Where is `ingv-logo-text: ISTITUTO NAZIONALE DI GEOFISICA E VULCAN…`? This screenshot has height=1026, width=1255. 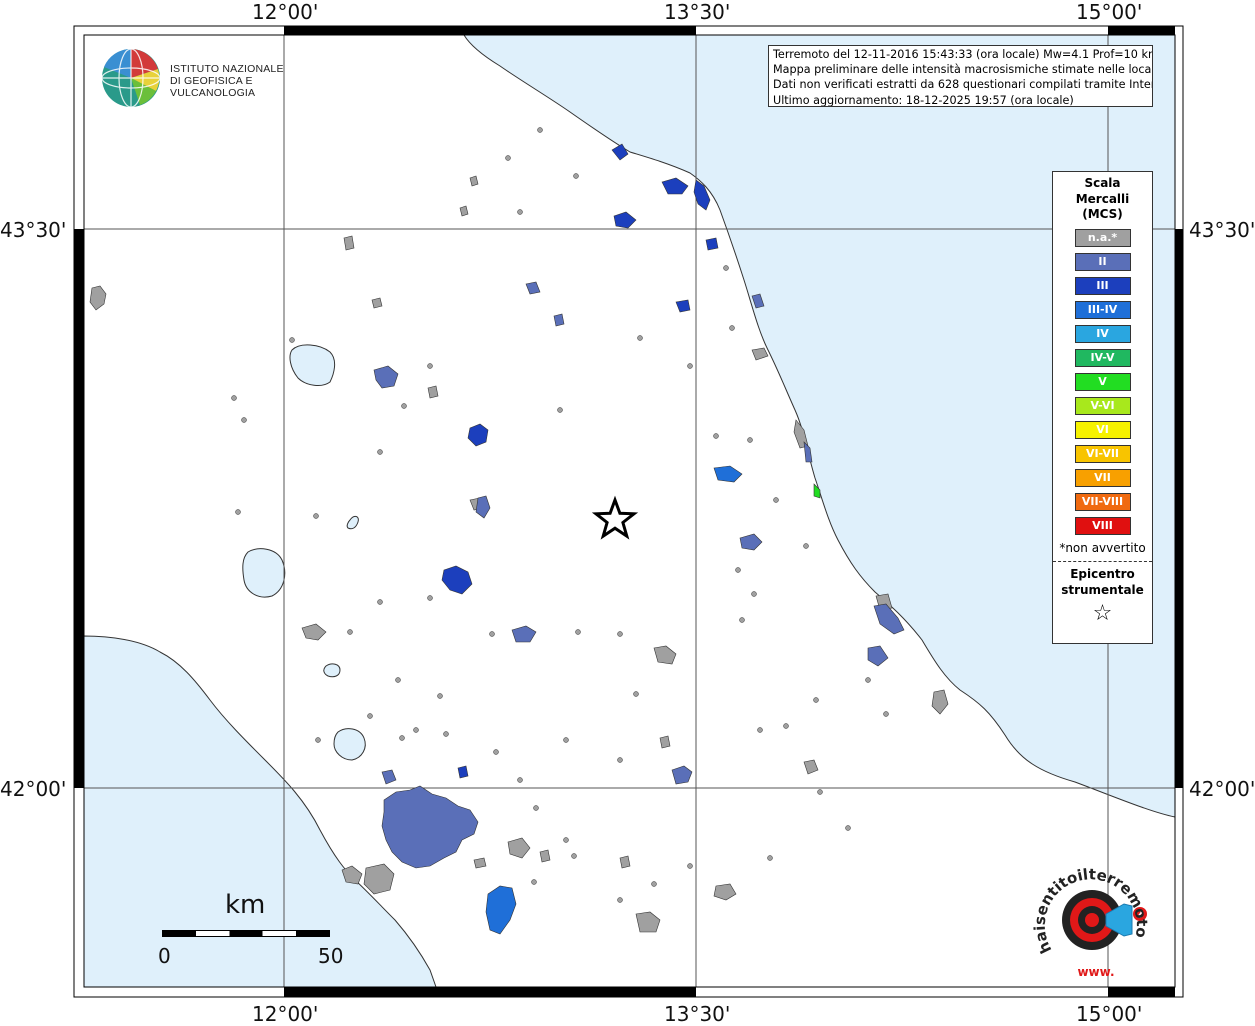 ingv-logo-text: ISTITUTO NAZIONALE DI GEOFISICA E VULCAN… is located at coordinates (245, 81).